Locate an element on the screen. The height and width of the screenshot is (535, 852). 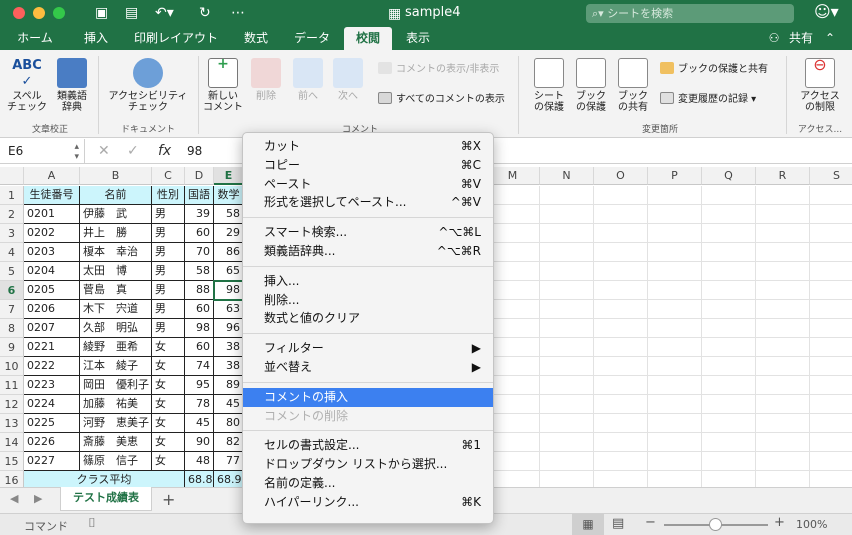
menu-item: コメントの挿入 is located at coordinates (368, 397).